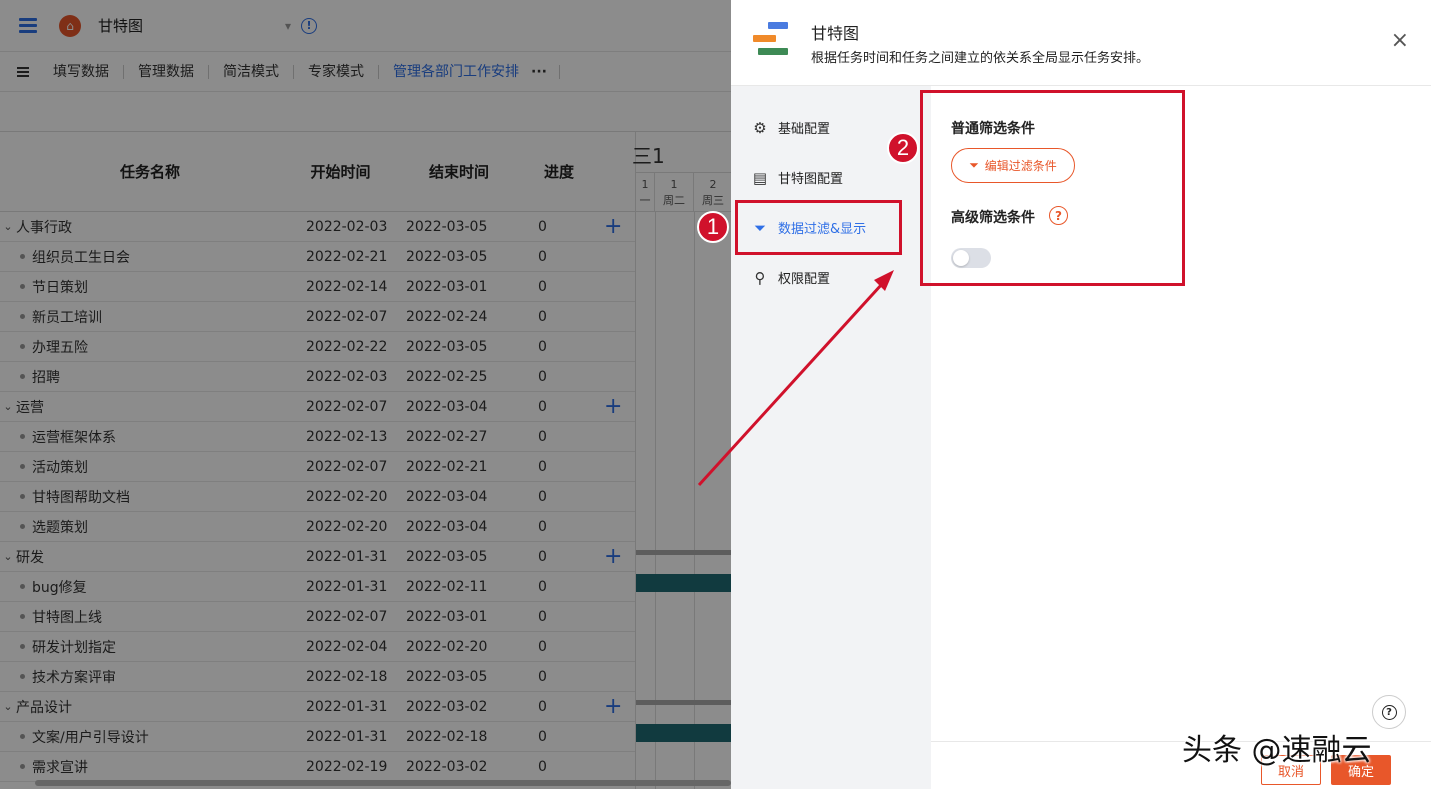  I want to click on annotation-box-filter, so click(1052, 188).